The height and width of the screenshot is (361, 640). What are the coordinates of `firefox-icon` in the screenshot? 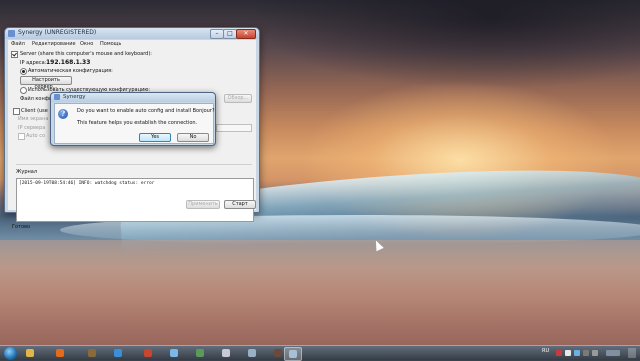 It's located at (60, 353).